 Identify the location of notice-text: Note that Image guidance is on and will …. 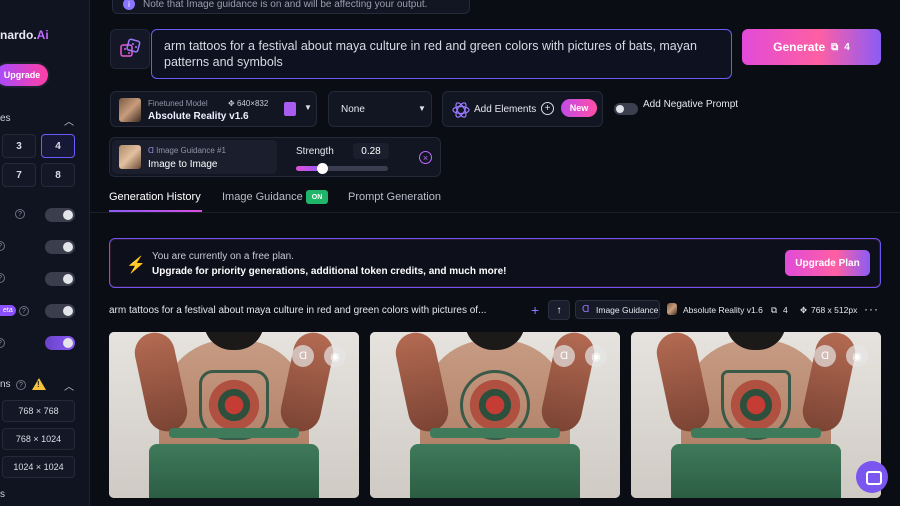
(285, 5).